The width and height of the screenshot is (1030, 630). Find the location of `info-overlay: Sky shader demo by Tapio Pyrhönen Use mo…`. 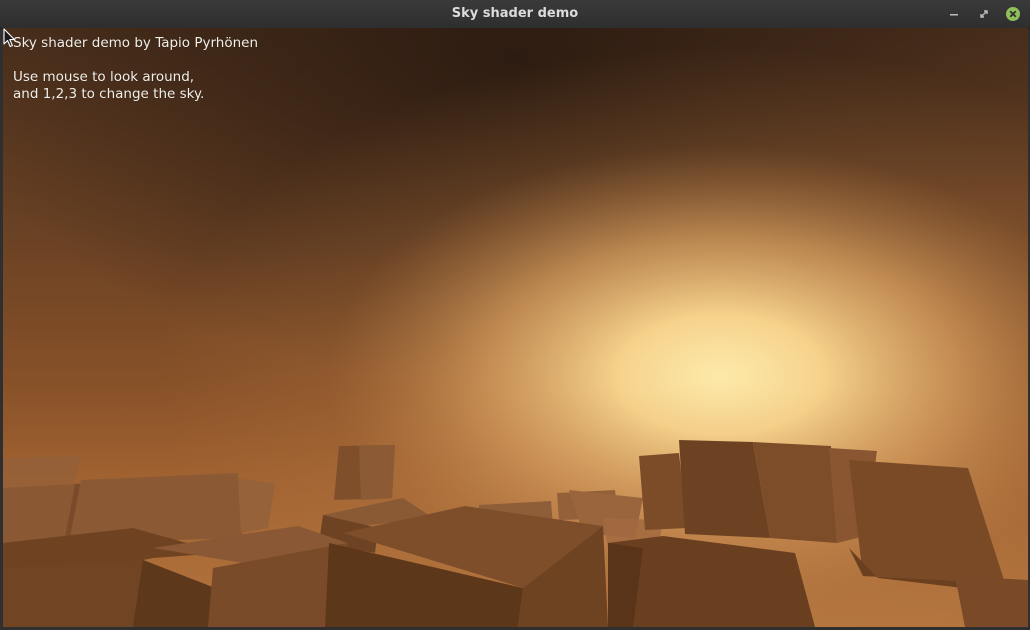

info-overlay: Sky shader demo by Tapio Pyrhönen Use mo… is located at coordinates (135, 69).